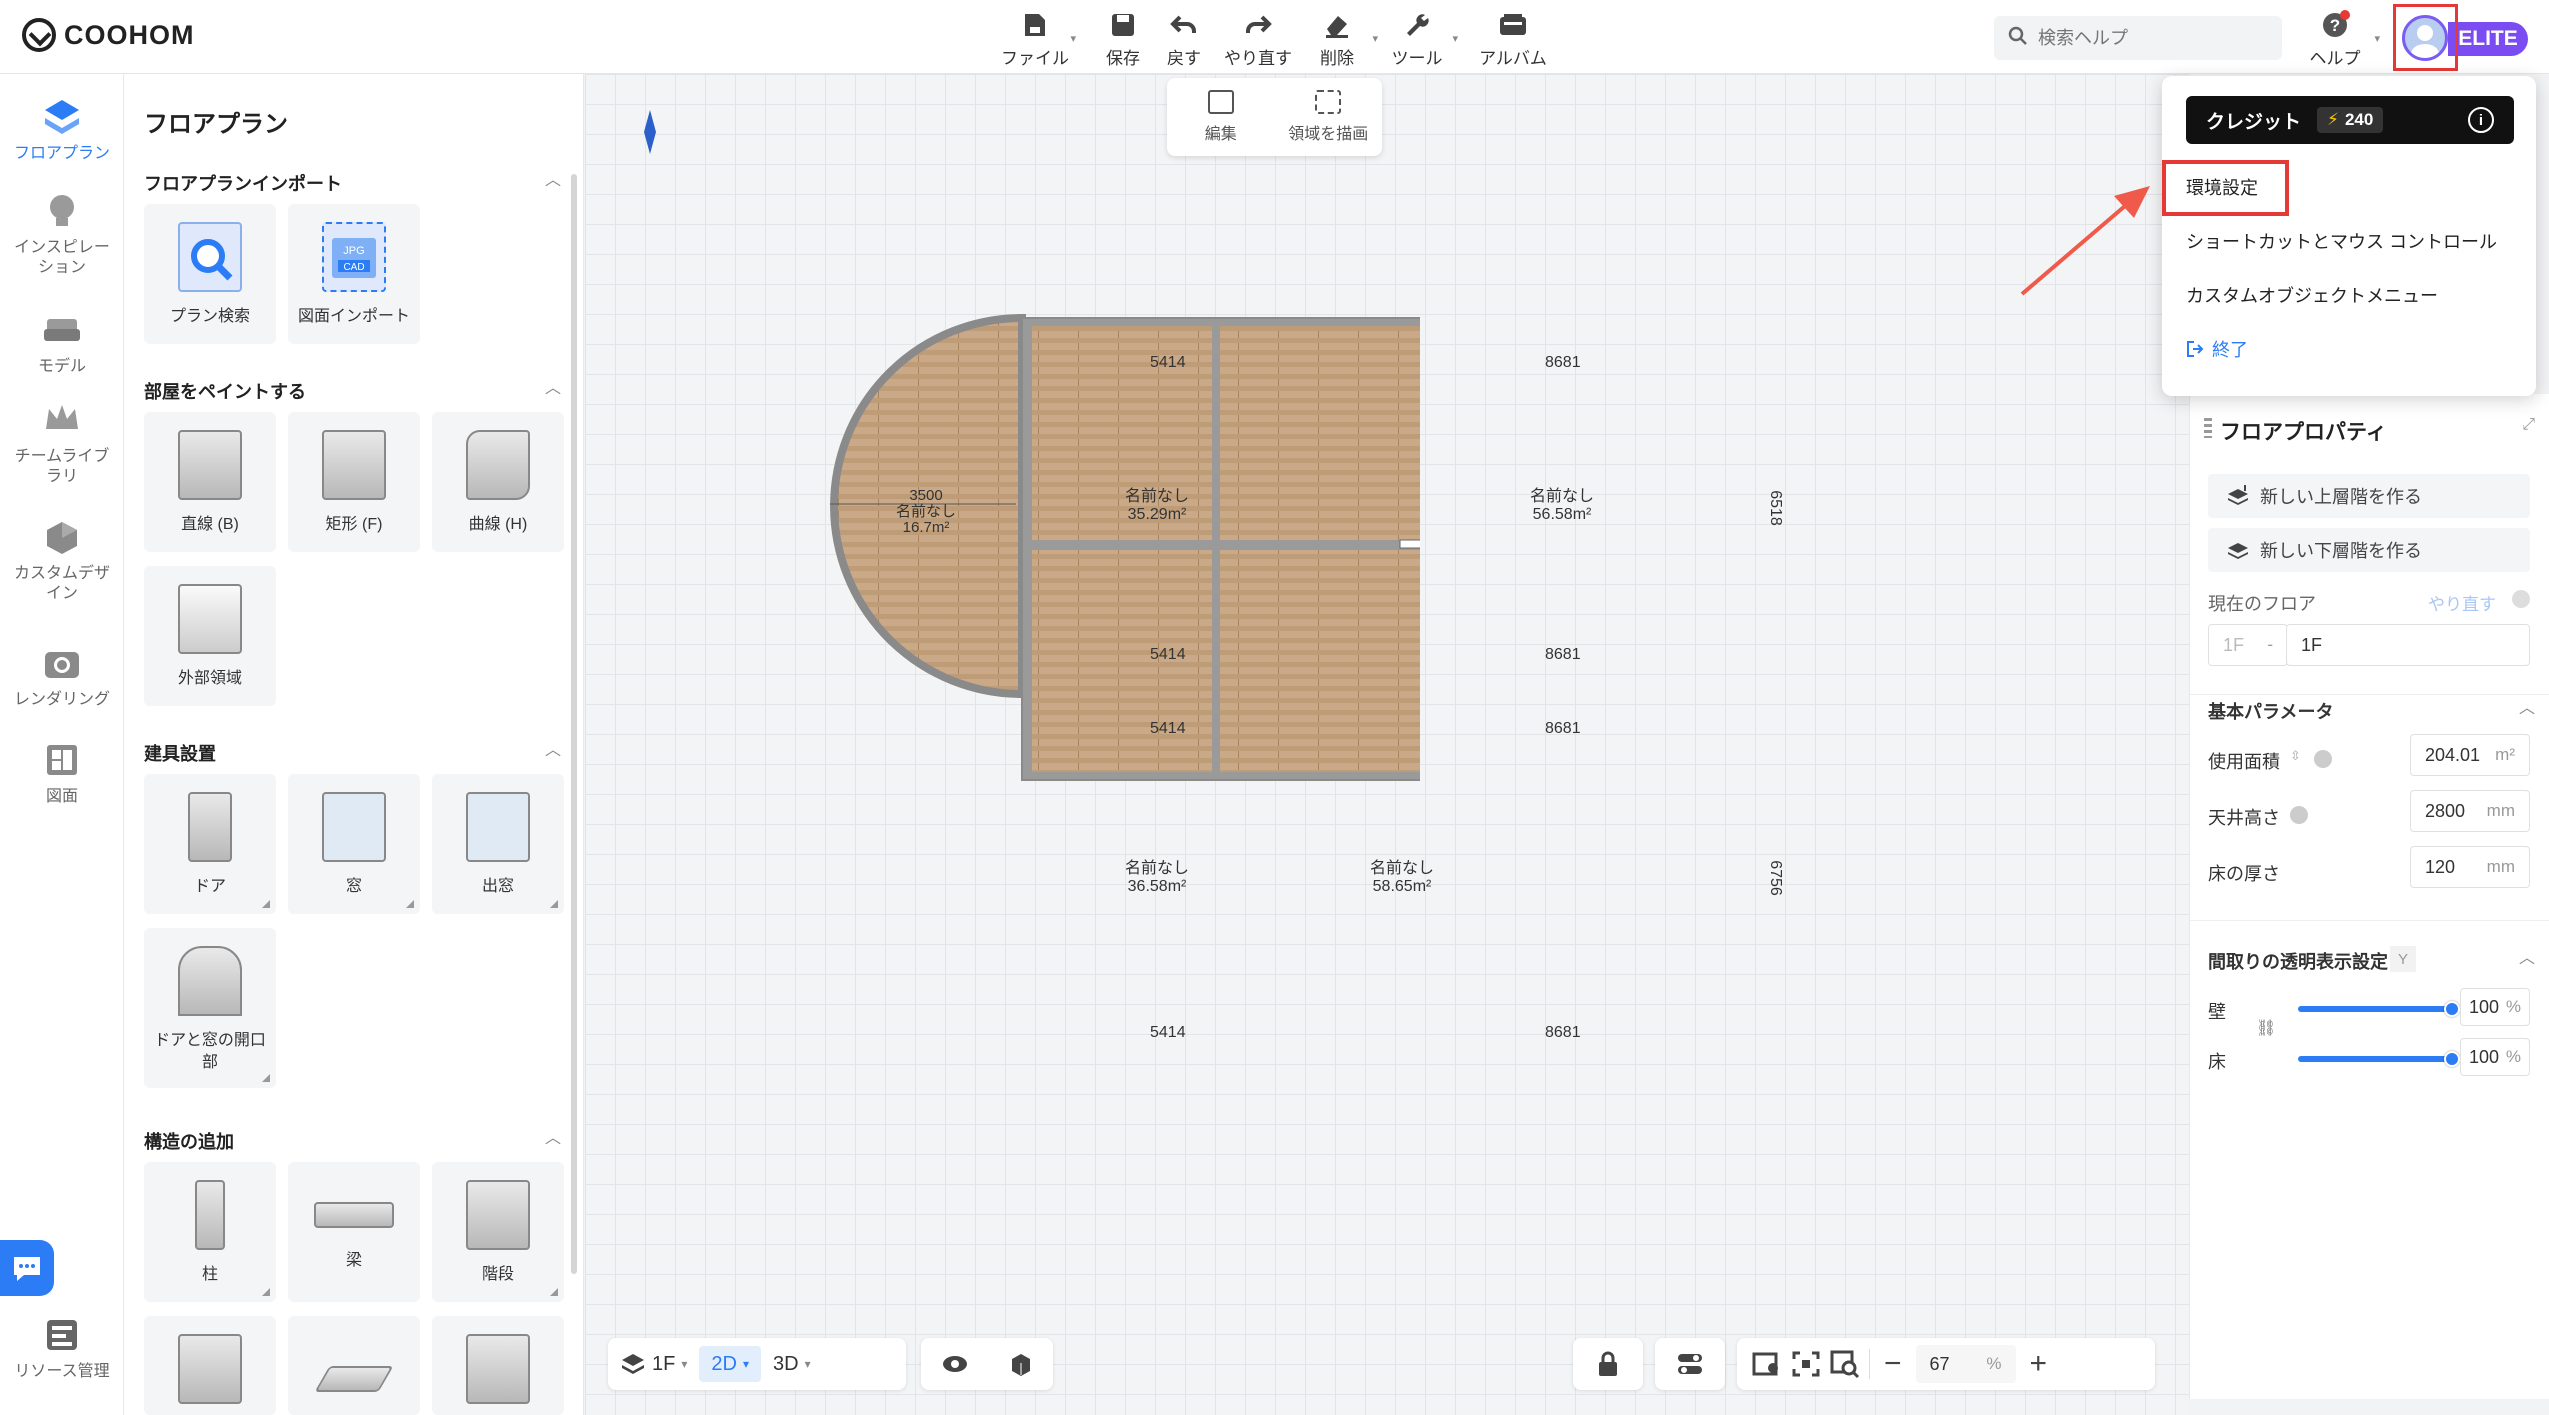 Image resolution: width=2549 pixels, height=1415 pixels. What do you see at coordinates (2495, 1007) in the screenshot?
I see `wall-opacity-input: 100%` at bounding box center [2495, 1007].